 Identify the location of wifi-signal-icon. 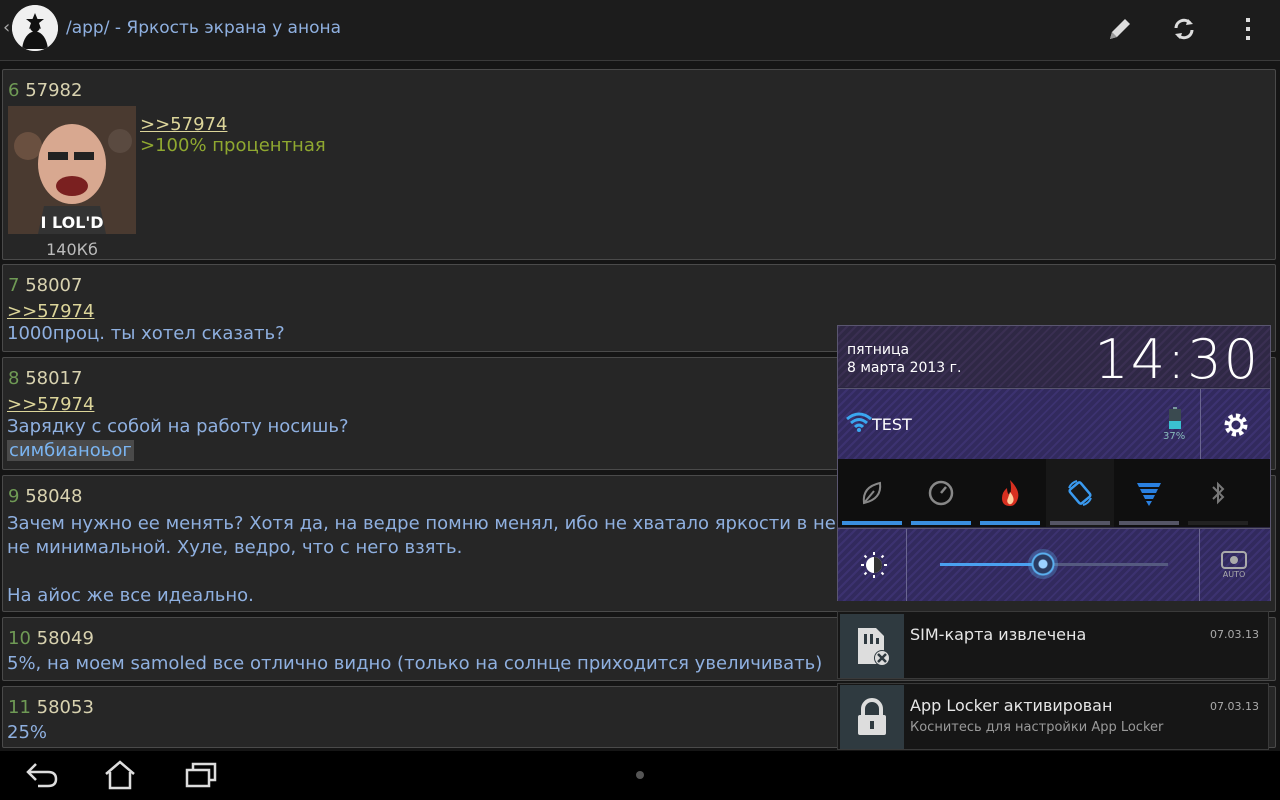
(1149, 494).